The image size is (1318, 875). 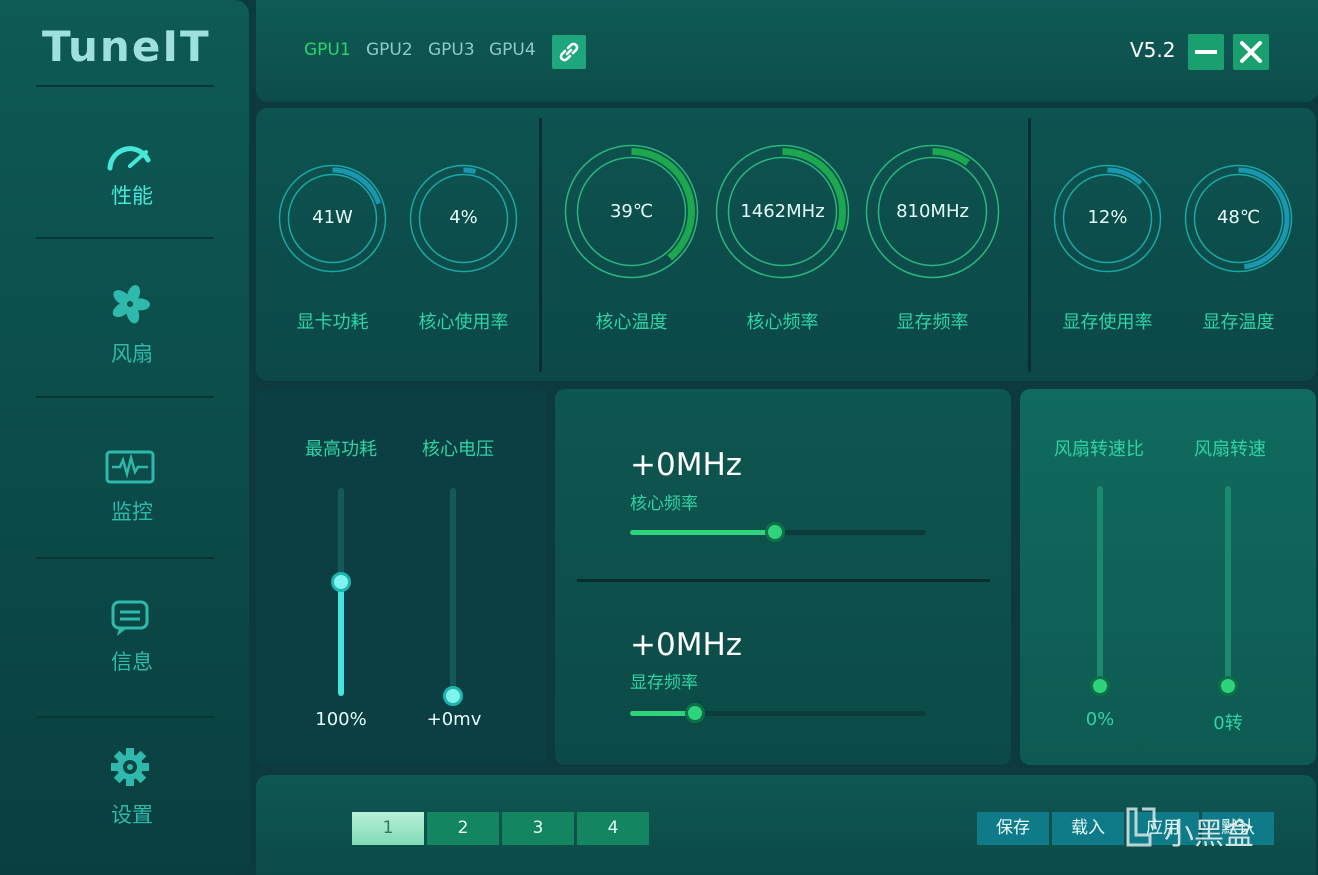 What do you see at coordinates (341, 719) in the screenshot?
I see `power-limit-value: 100%` at bounding box center [341, 719].